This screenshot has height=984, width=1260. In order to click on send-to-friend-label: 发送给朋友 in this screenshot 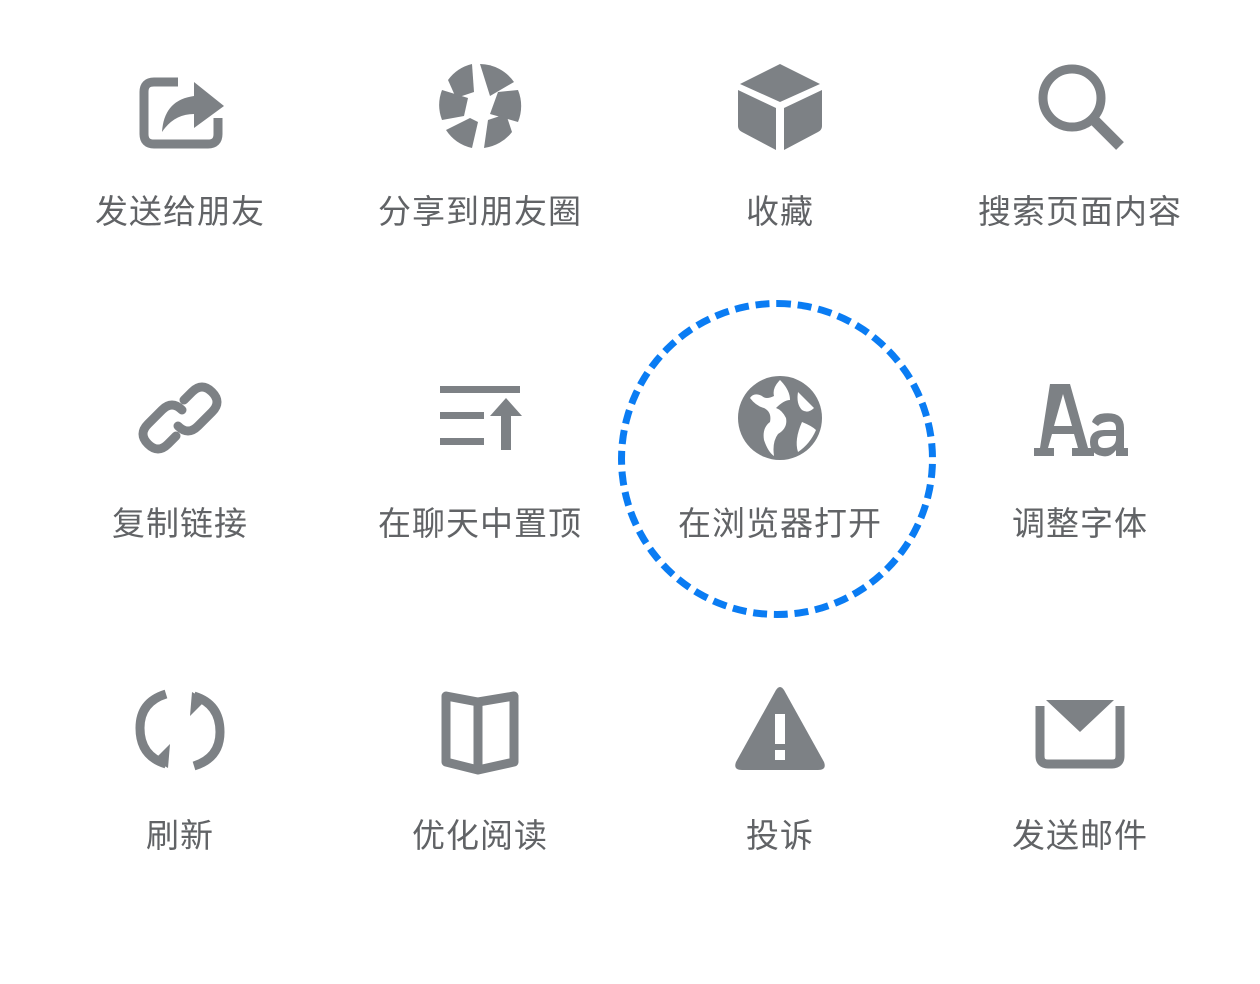, I will do `click(180, 211)`.